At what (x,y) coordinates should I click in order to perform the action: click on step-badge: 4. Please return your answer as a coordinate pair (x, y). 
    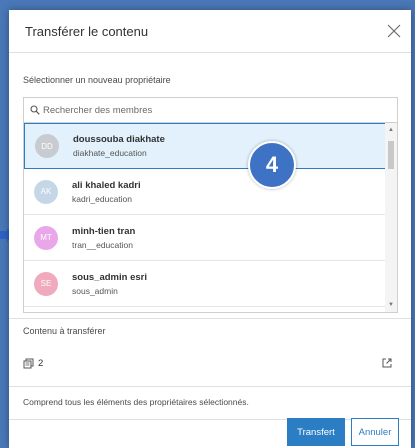
    Looking at the image, I should click on (272, 165).